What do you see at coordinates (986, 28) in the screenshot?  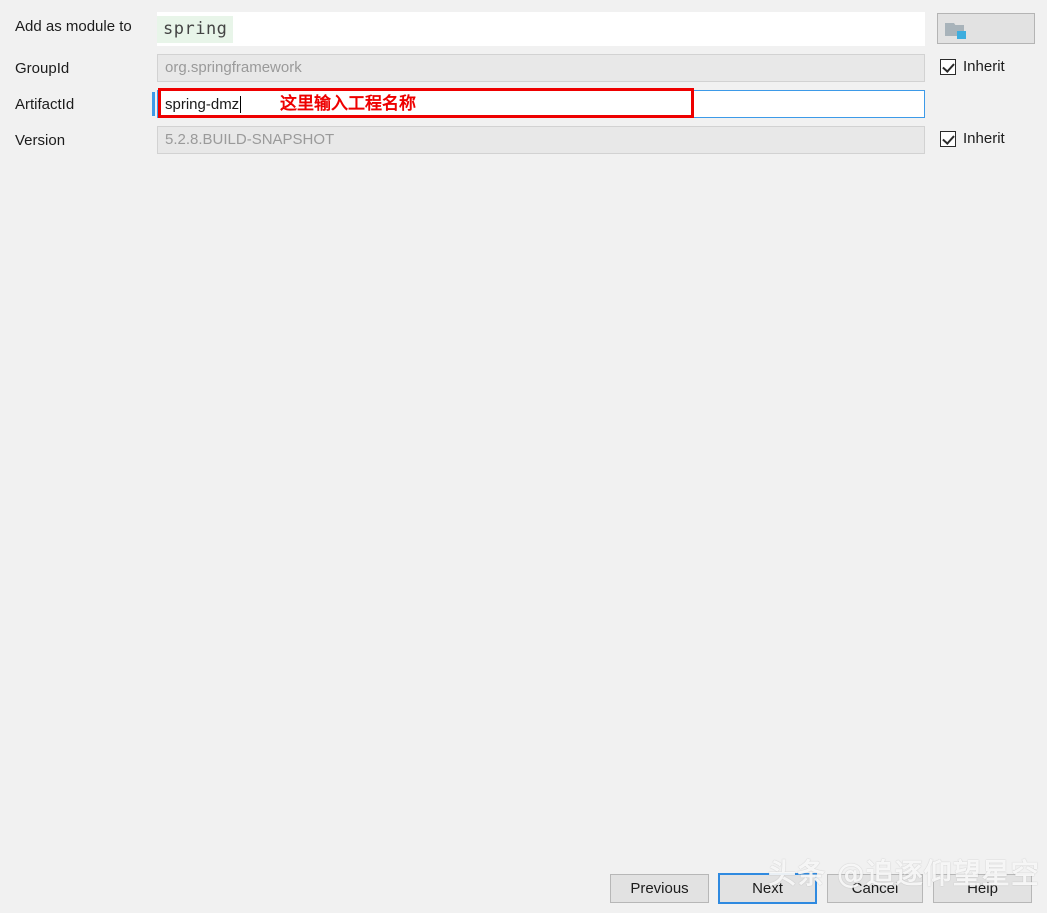 I see `browse-location-button` at bounding box center [986, 28].